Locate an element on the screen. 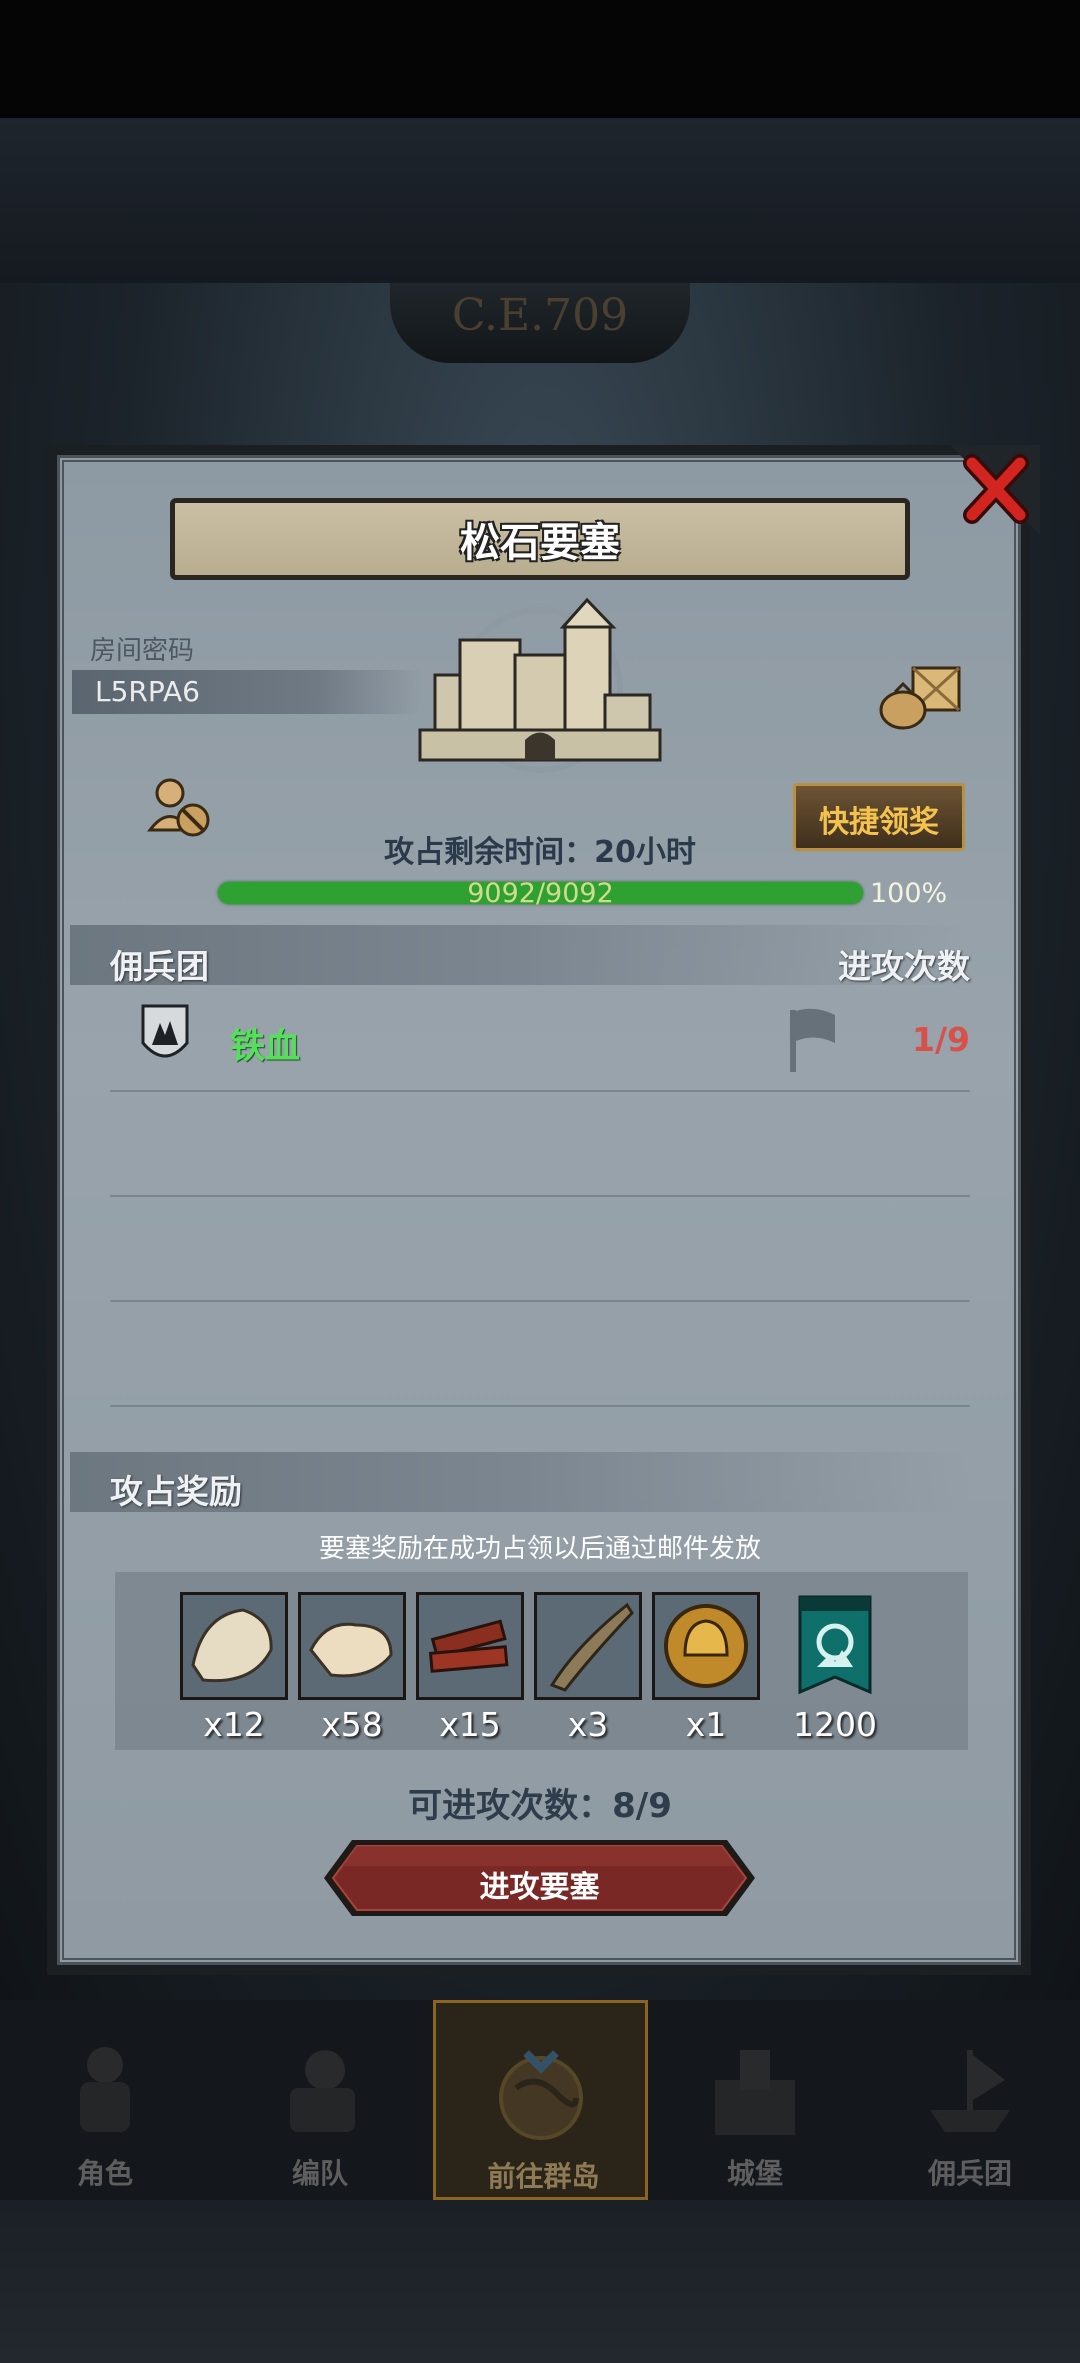 This screenshot has width=1080, height=2363. horn-icon is located at coordinates (588, 1646).